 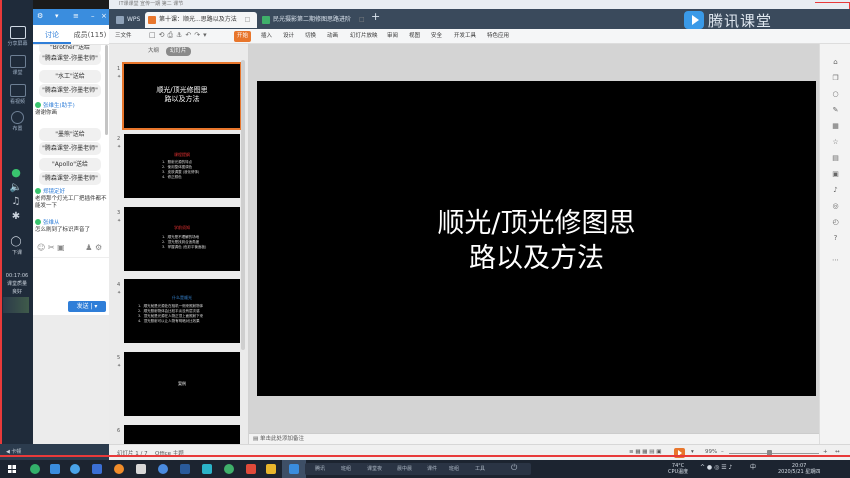 I want to click on app-blue-icon, so click(x=55, y=469).